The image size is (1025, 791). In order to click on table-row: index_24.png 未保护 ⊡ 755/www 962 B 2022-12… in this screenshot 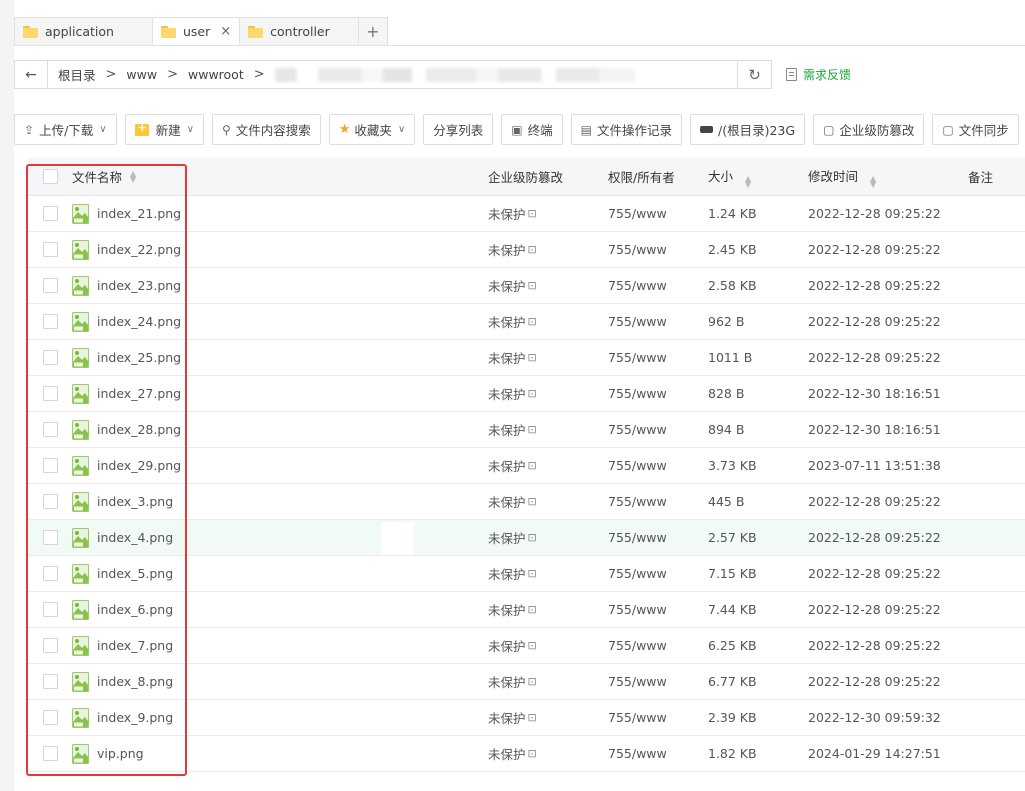, I will do `click(526, 322)`.